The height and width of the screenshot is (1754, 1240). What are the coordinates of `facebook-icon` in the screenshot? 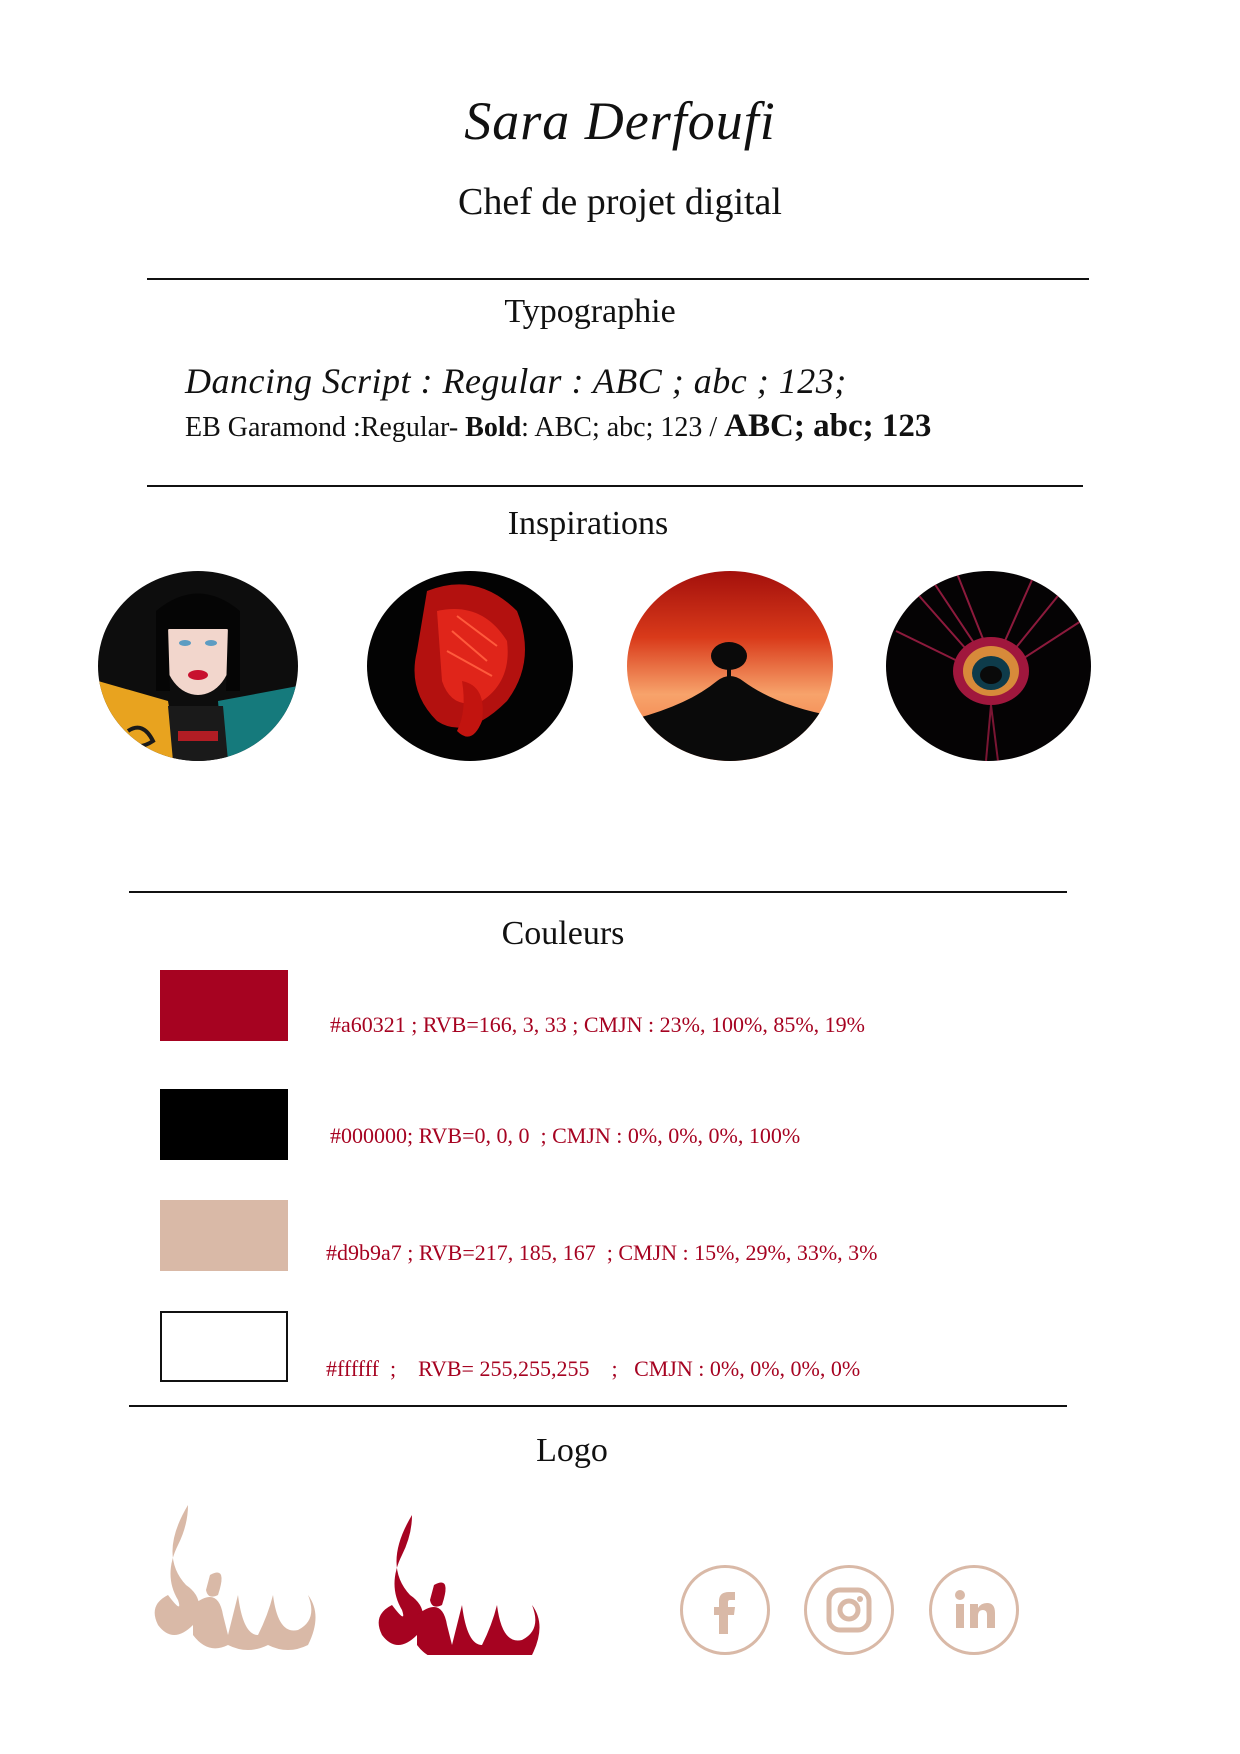 It's located at (725, 1610).